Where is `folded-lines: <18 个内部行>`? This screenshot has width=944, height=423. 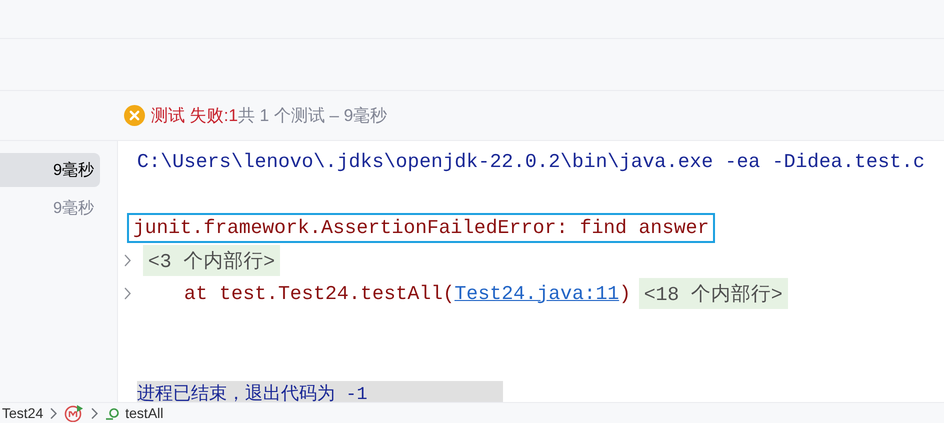 folded-lines: <18 个内部行> is located at coordinates (713, 293).